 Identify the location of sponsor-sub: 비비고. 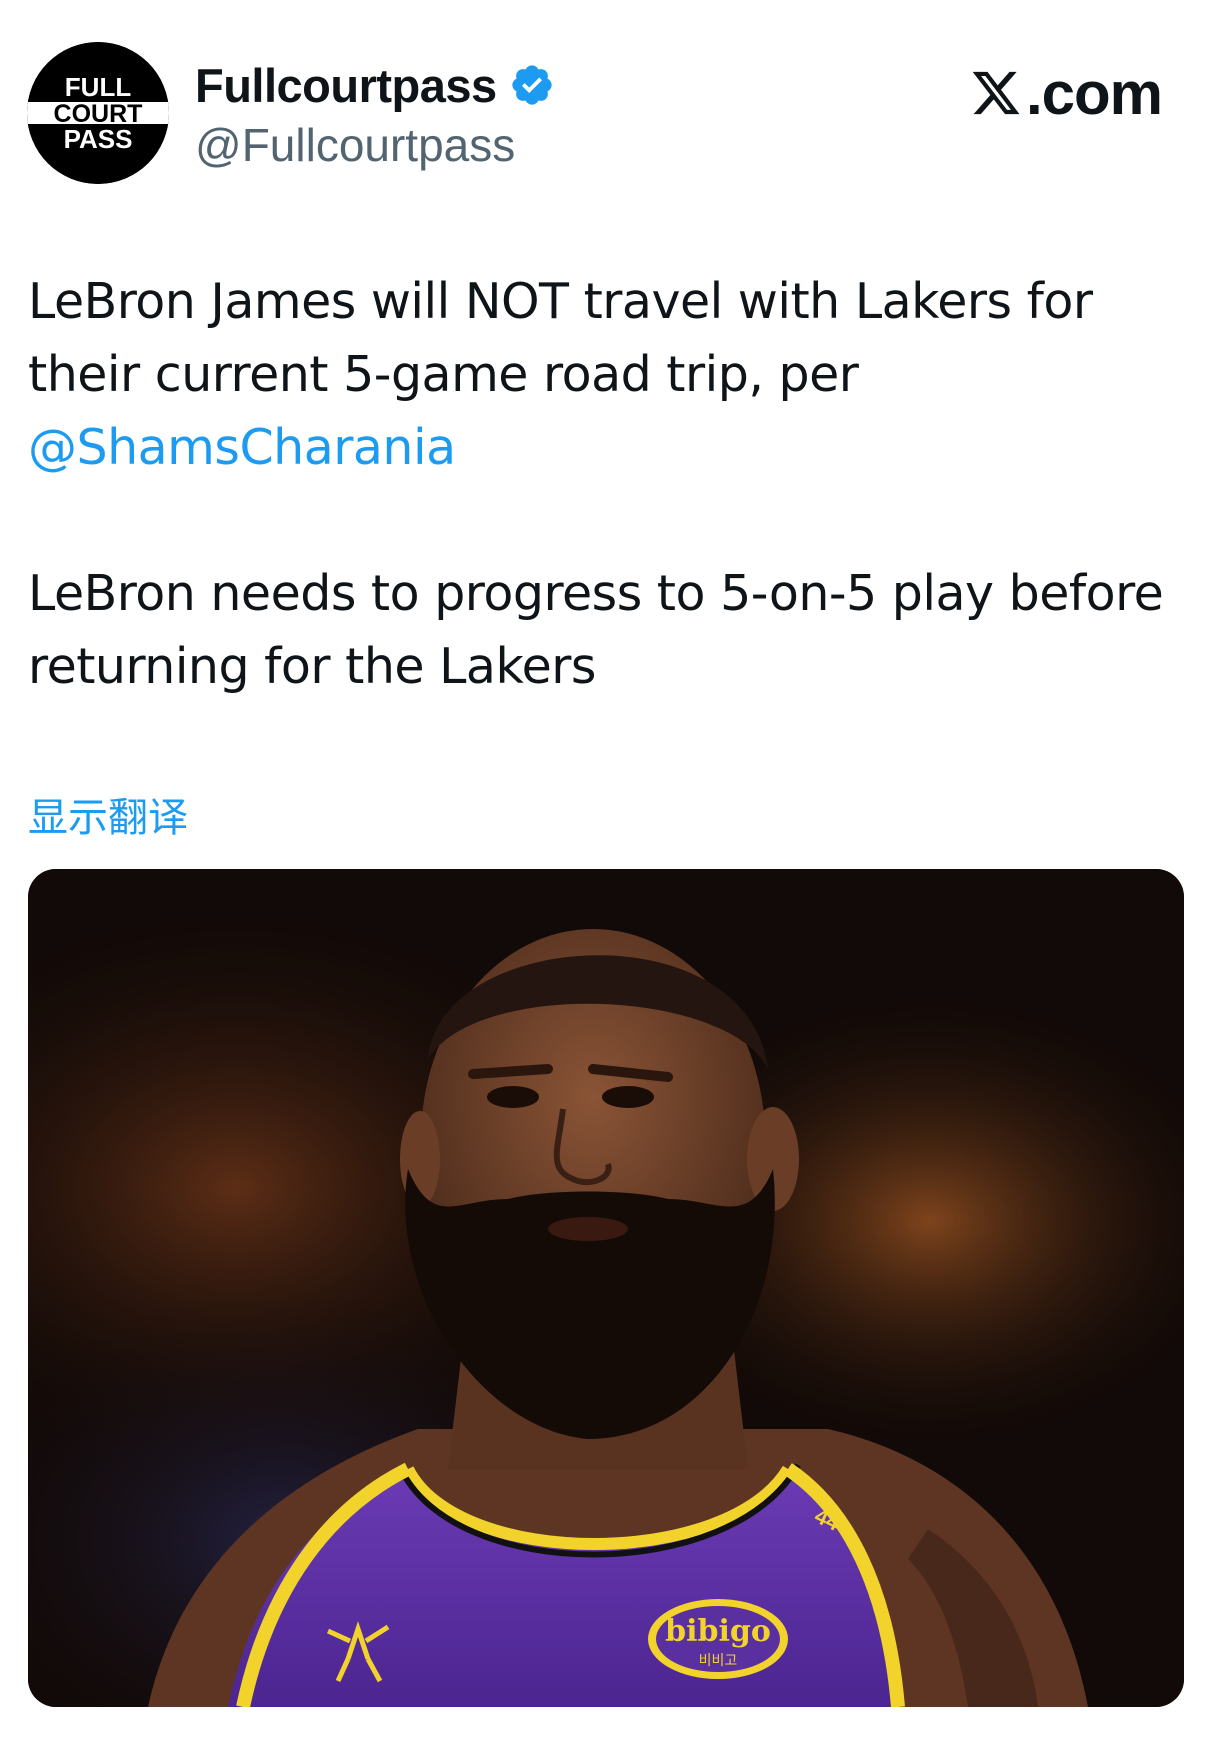
(718, 1661).